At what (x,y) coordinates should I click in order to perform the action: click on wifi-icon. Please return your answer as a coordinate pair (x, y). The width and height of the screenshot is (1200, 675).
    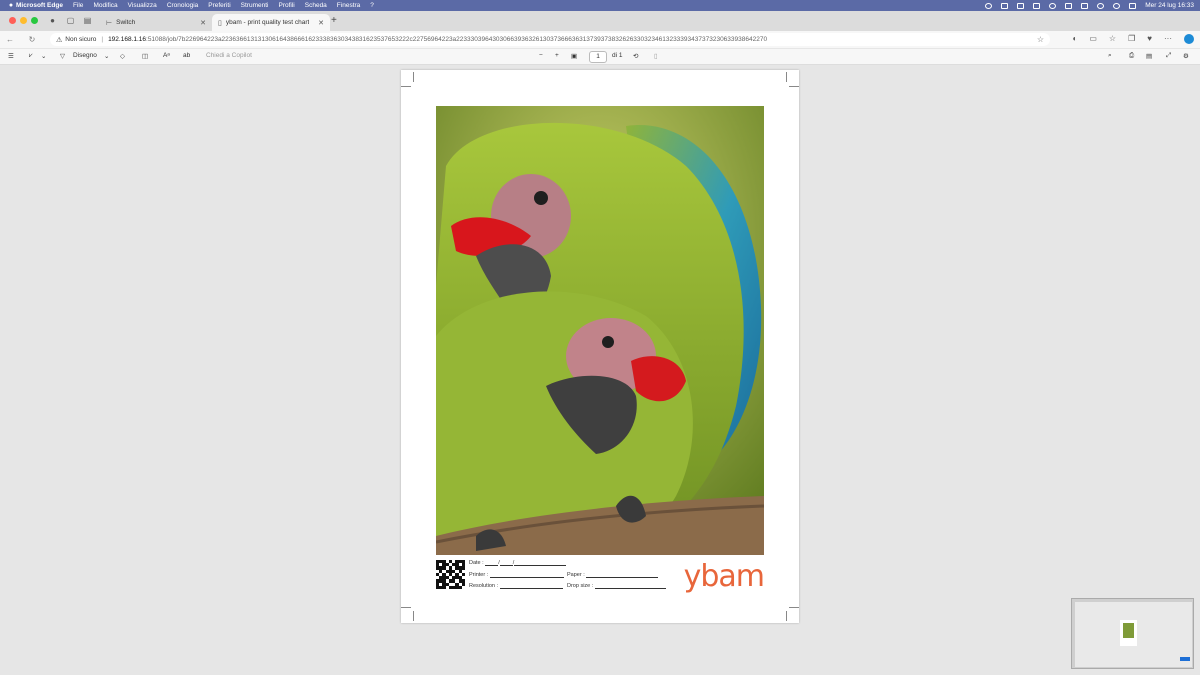
    Looking at the image, I should click on (1101, 5).